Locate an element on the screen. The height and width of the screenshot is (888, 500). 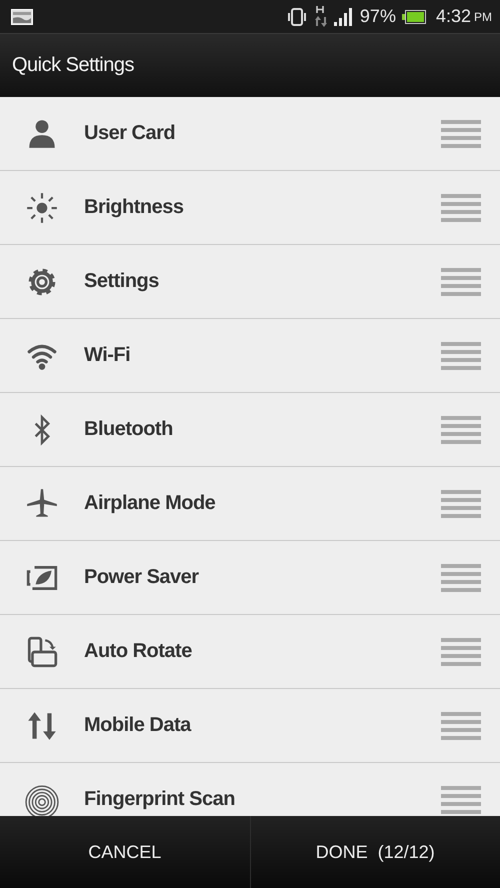
clock-time: 4:32 is located at coordinates (453, 16).